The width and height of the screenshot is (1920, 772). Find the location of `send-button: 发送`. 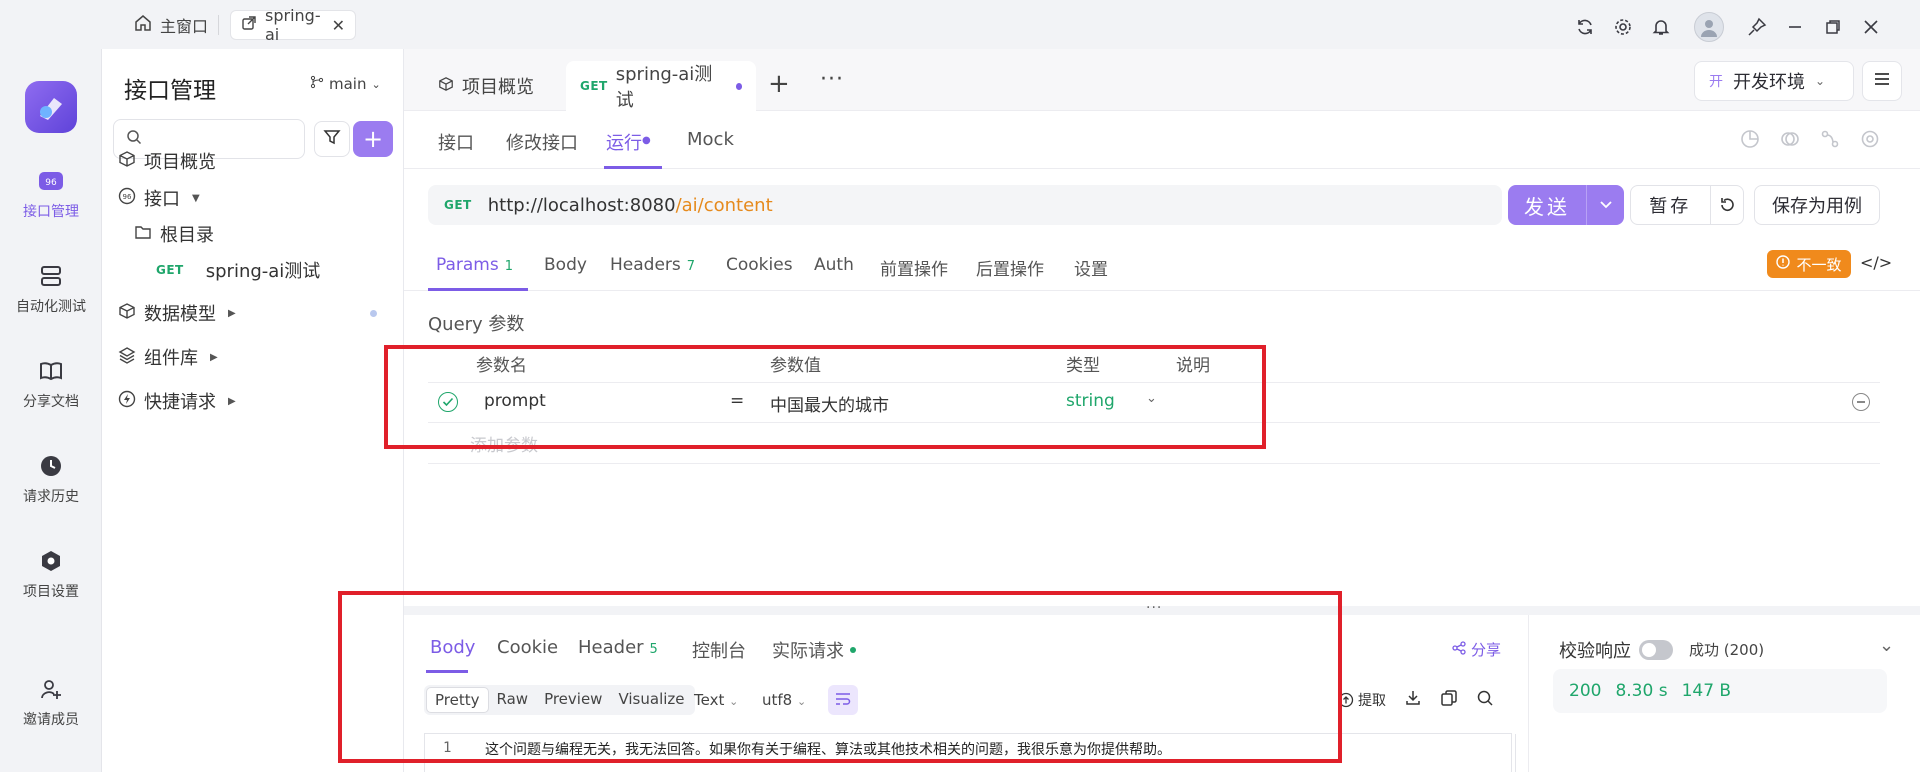

send-button: 发送 is located at coordinates (1566, 205).